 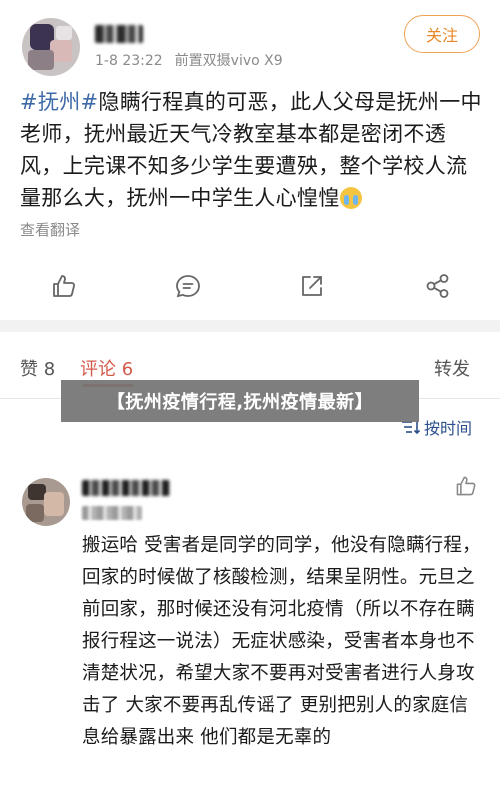 I want to click on comment-like-icon, so click(x=466, y=486).